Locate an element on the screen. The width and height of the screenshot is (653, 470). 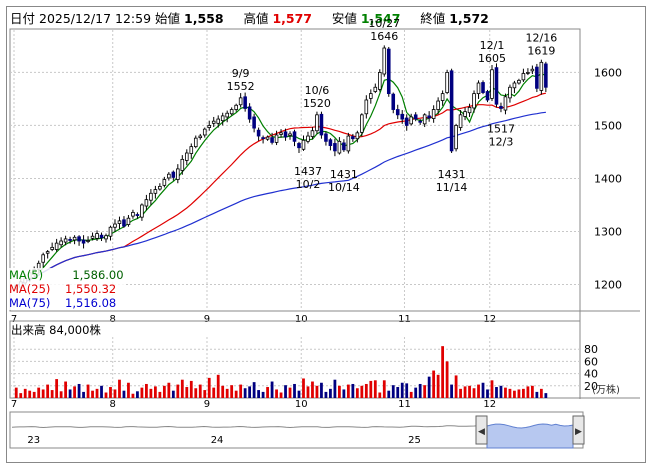
ma25-label: MA(25) is located at coordinates (30, 289).